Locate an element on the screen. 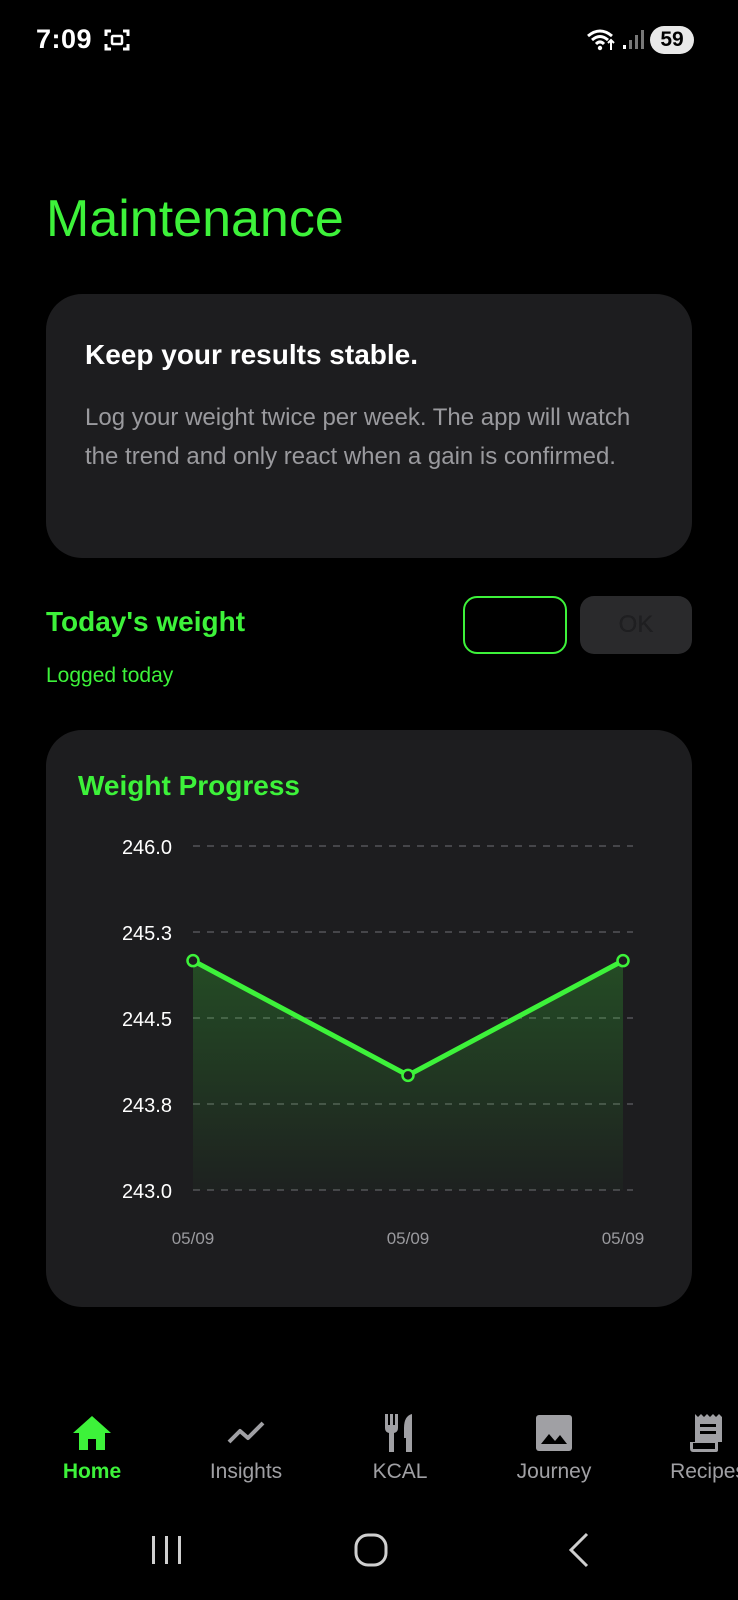  nav-label-insights: Insights is located at coordinates (246, 1471).